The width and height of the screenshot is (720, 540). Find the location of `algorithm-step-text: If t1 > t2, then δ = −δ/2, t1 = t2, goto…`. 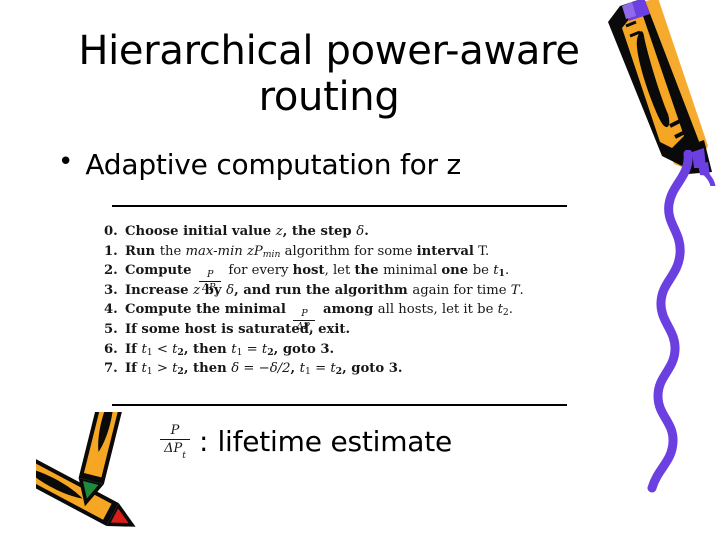

algorithm-step-text: If t1 > t2, then δ = −δ/2, t1 = t2, goto… is located at coordinates (264, 369).